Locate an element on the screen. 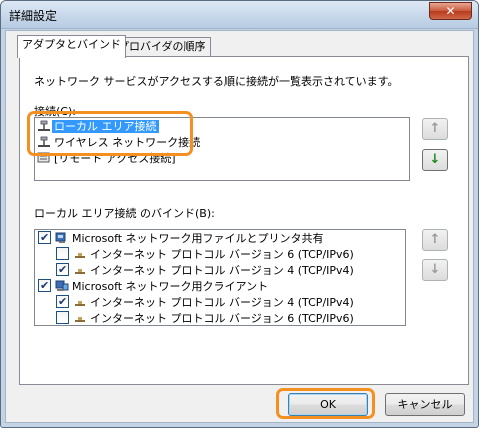 The image size is (479, 428). description-text: ネットワーク サービスがアクセスする順に接続が一覧表示されています。 is located at coordinates (216, 81).